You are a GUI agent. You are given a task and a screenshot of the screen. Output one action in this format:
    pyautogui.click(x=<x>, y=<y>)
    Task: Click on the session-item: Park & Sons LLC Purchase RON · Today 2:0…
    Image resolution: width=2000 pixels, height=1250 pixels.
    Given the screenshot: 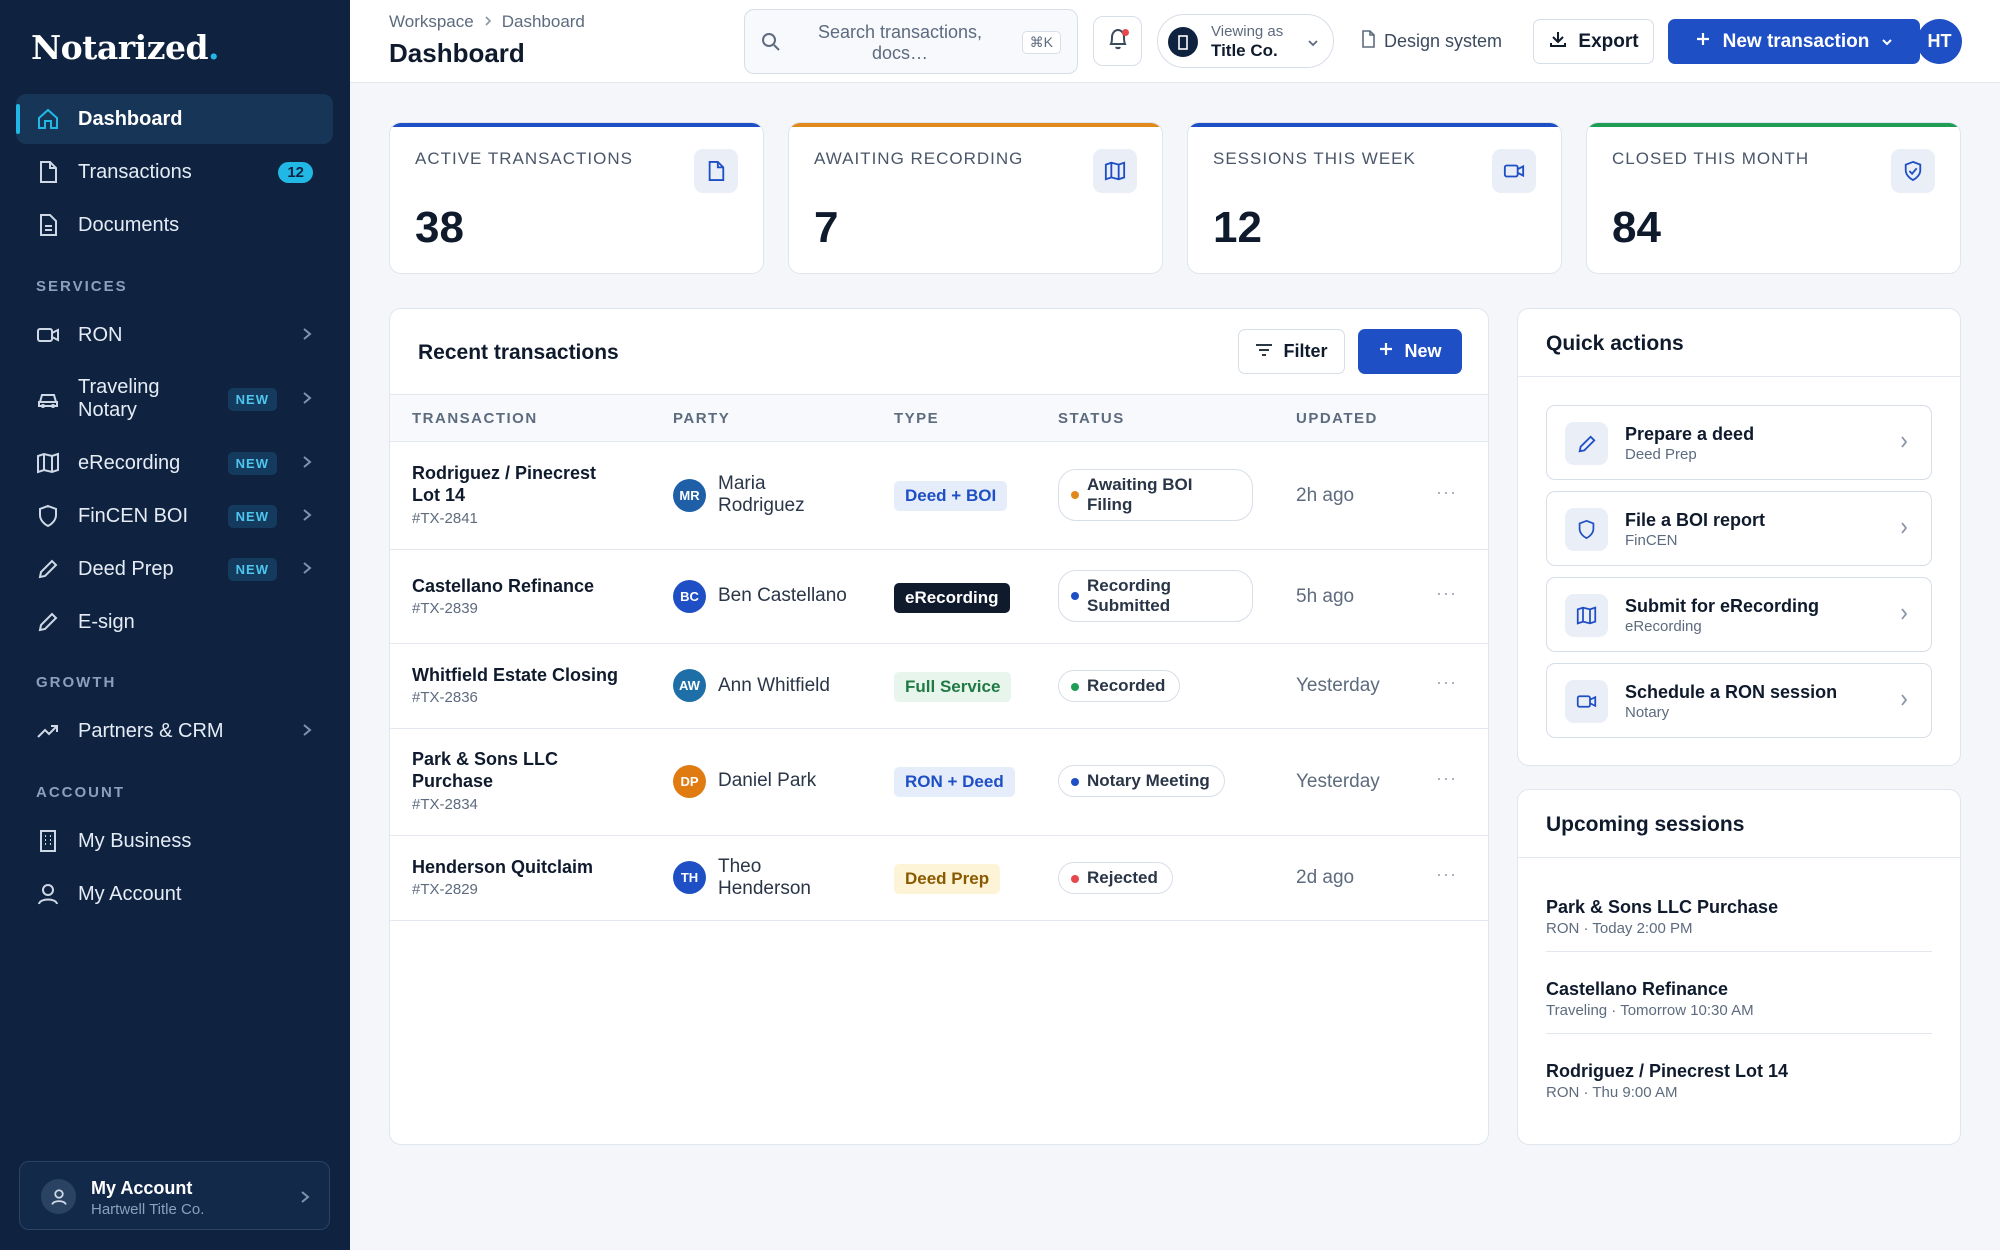 What is the action you would take?
    pyautogui.click(x=1739, y=911)
    